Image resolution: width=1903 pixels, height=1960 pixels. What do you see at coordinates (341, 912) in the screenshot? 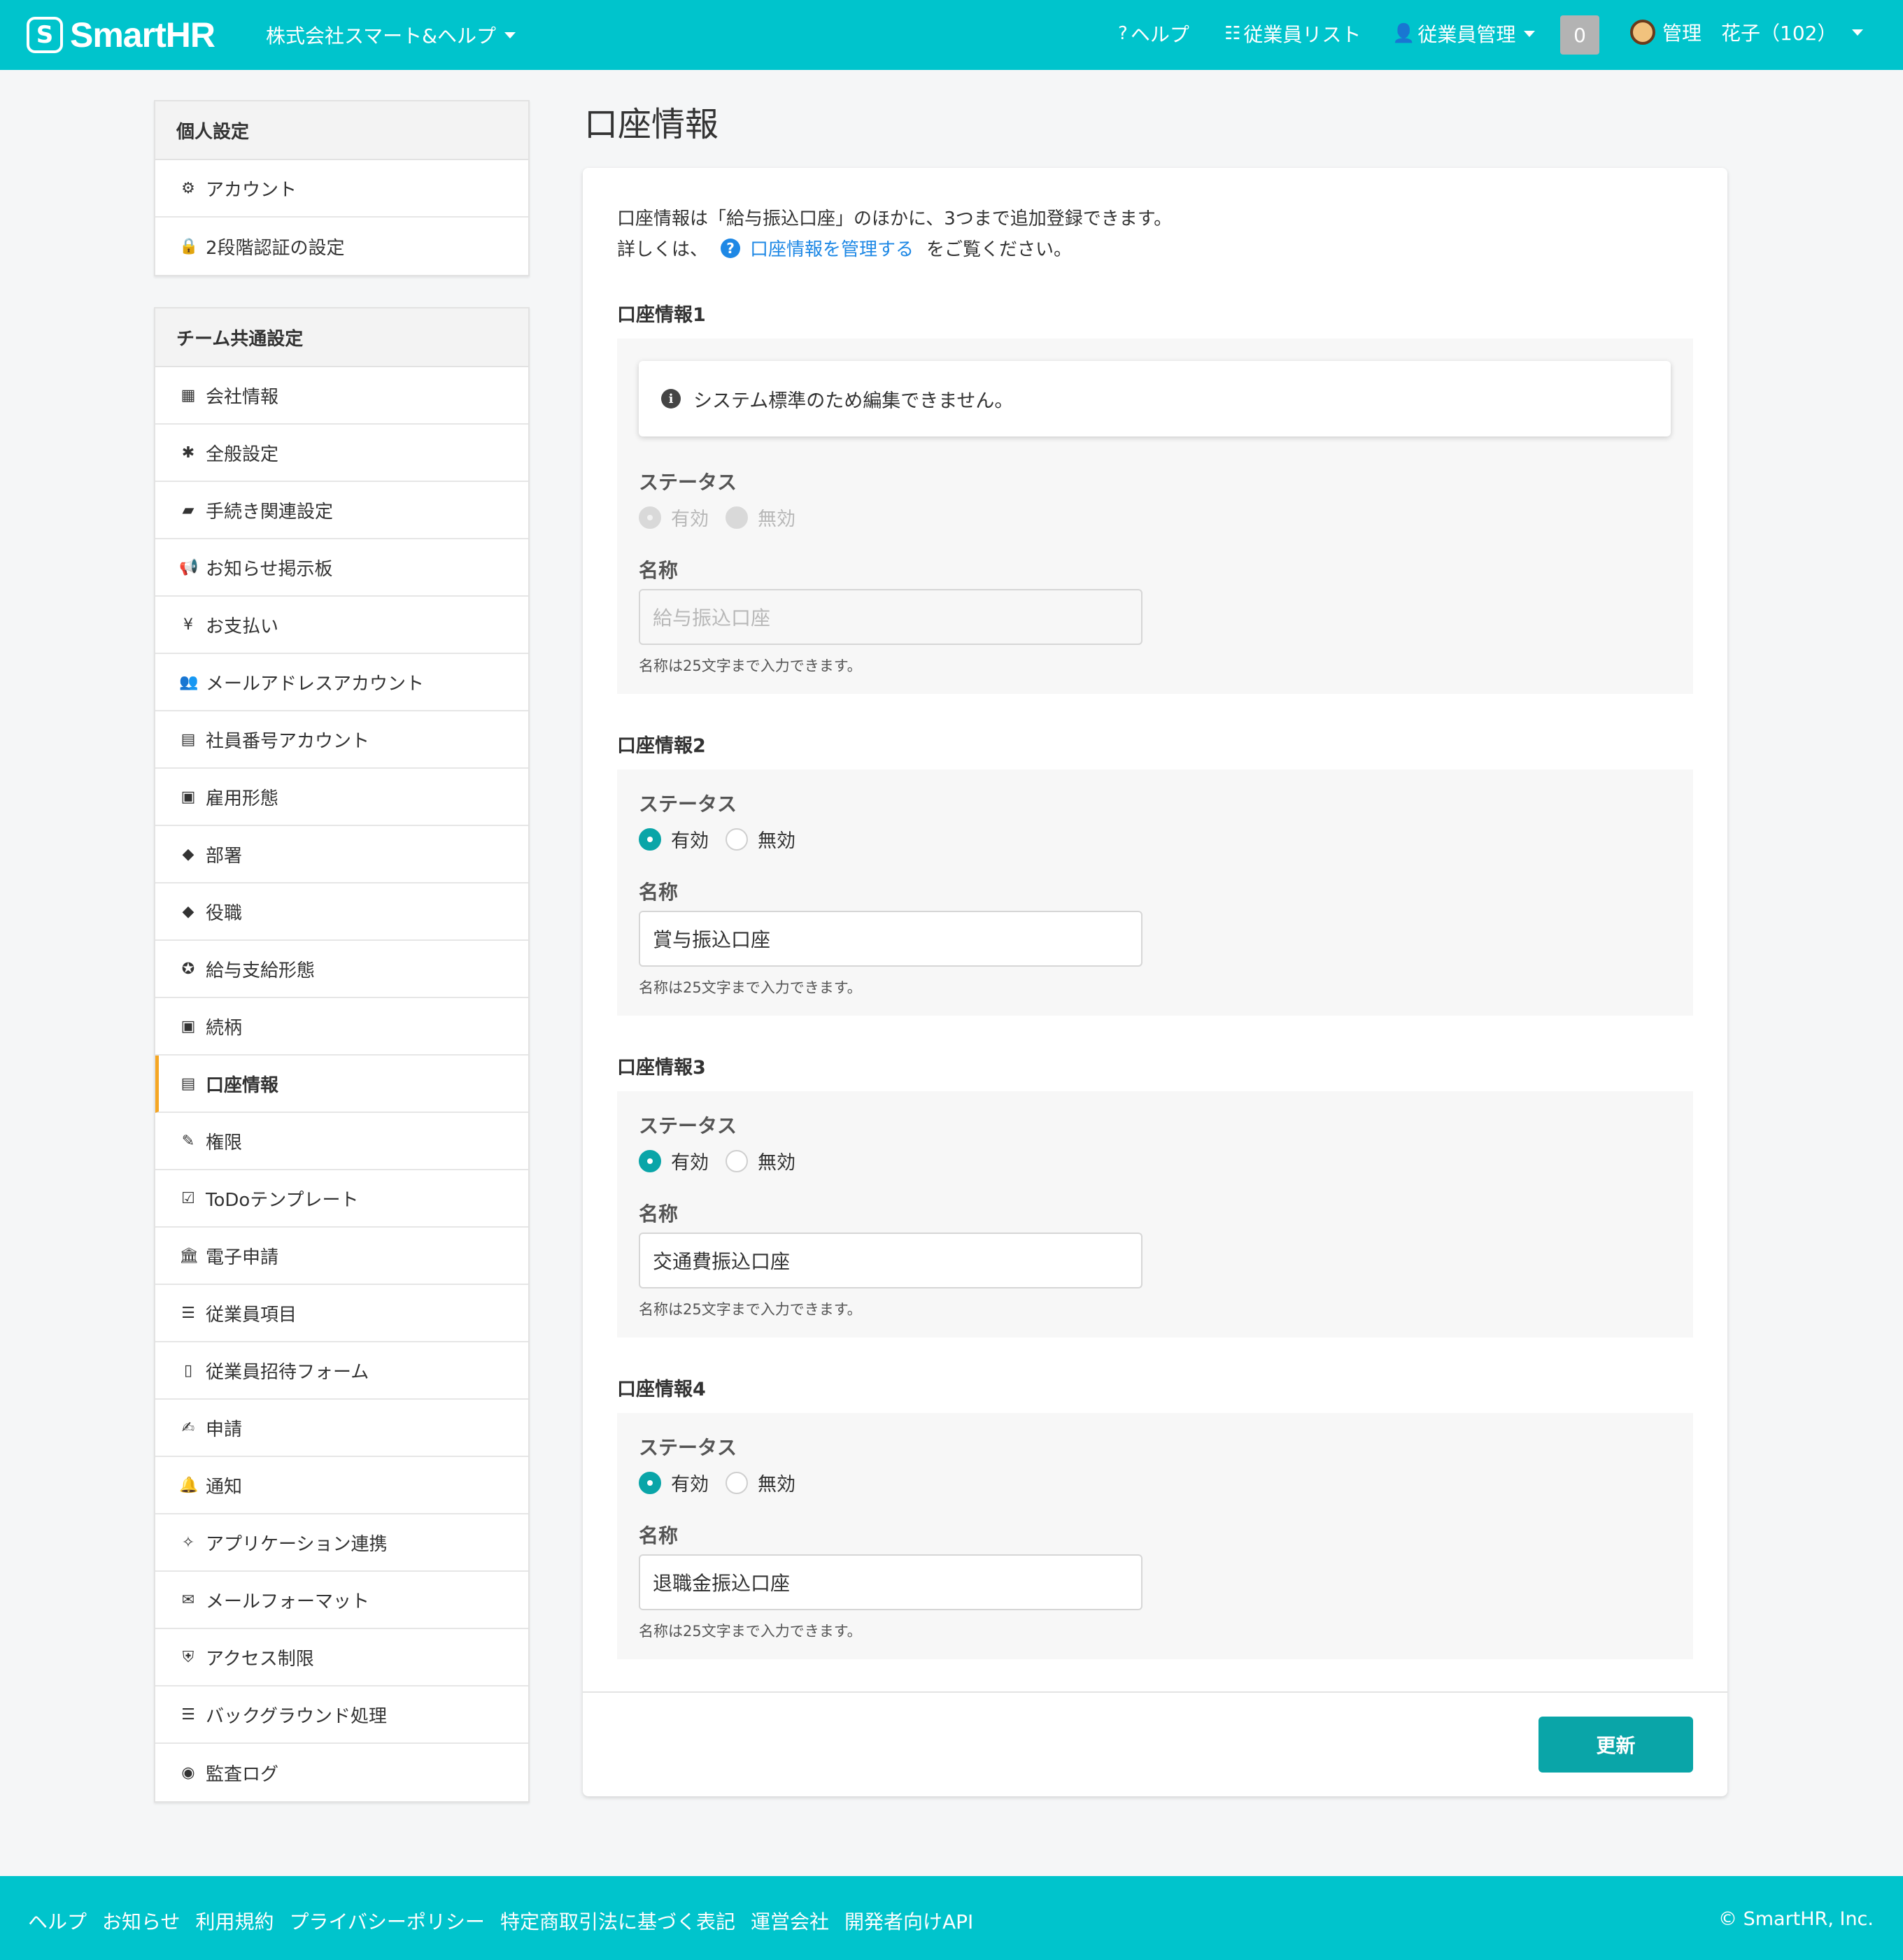
I see `sidebar-item-10: ◆ 役職` at bounding box center [341, 912].